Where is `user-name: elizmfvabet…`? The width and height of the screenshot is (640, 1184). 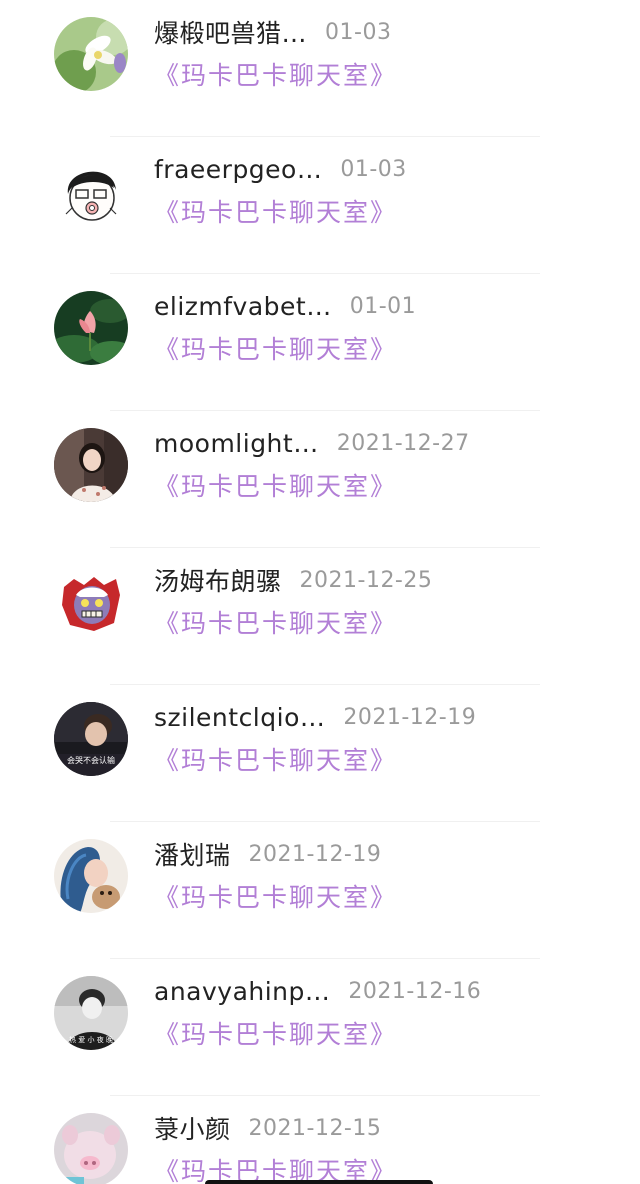
user-name: elizmfvabet… is located at coordinates (243, 306).